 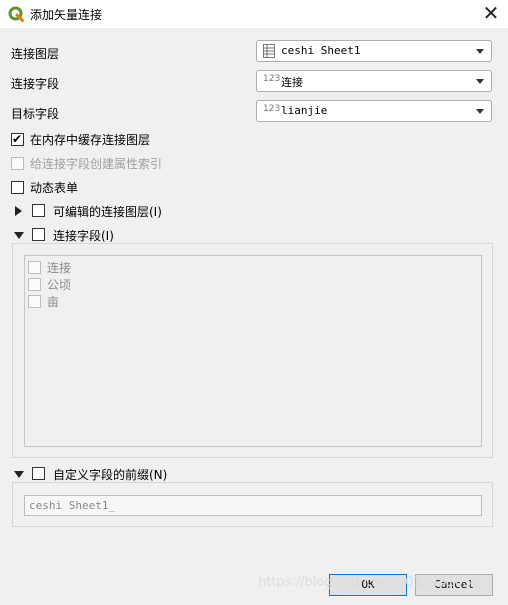 I want to click on list-item: 连接, so click(x=49, y=267).